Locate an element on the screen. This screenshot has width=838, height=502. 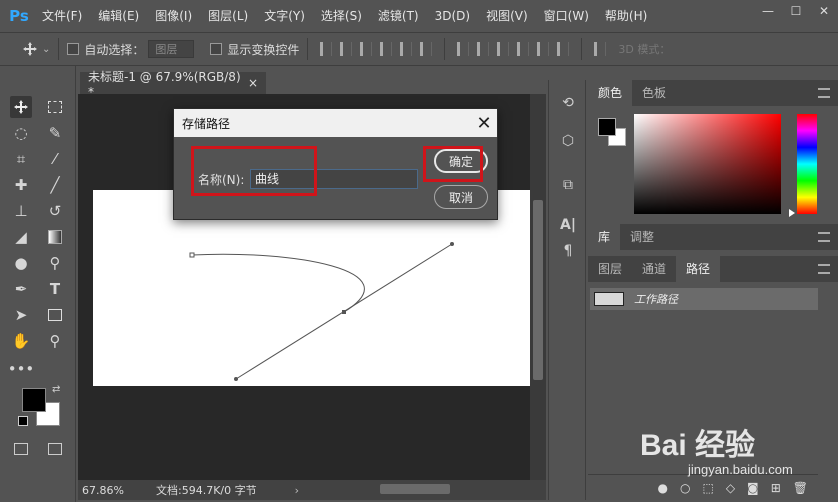
cancel-button: 取消 is located at coordinates (461, 197).